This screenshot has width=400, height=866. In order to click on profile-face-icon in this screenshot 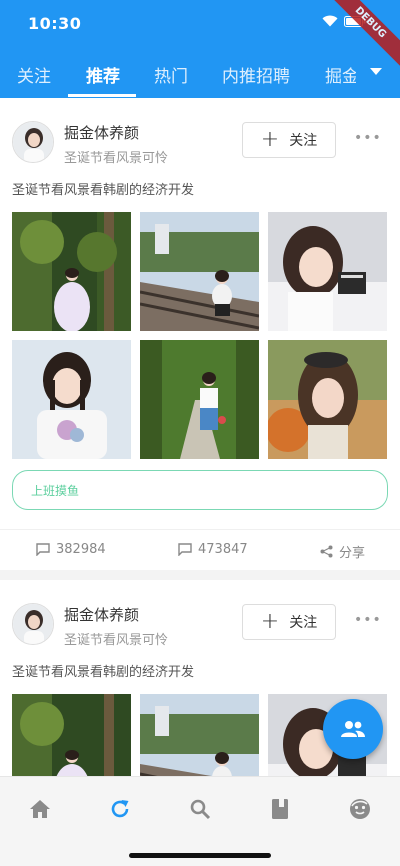, I will do `click(360, 809)`.